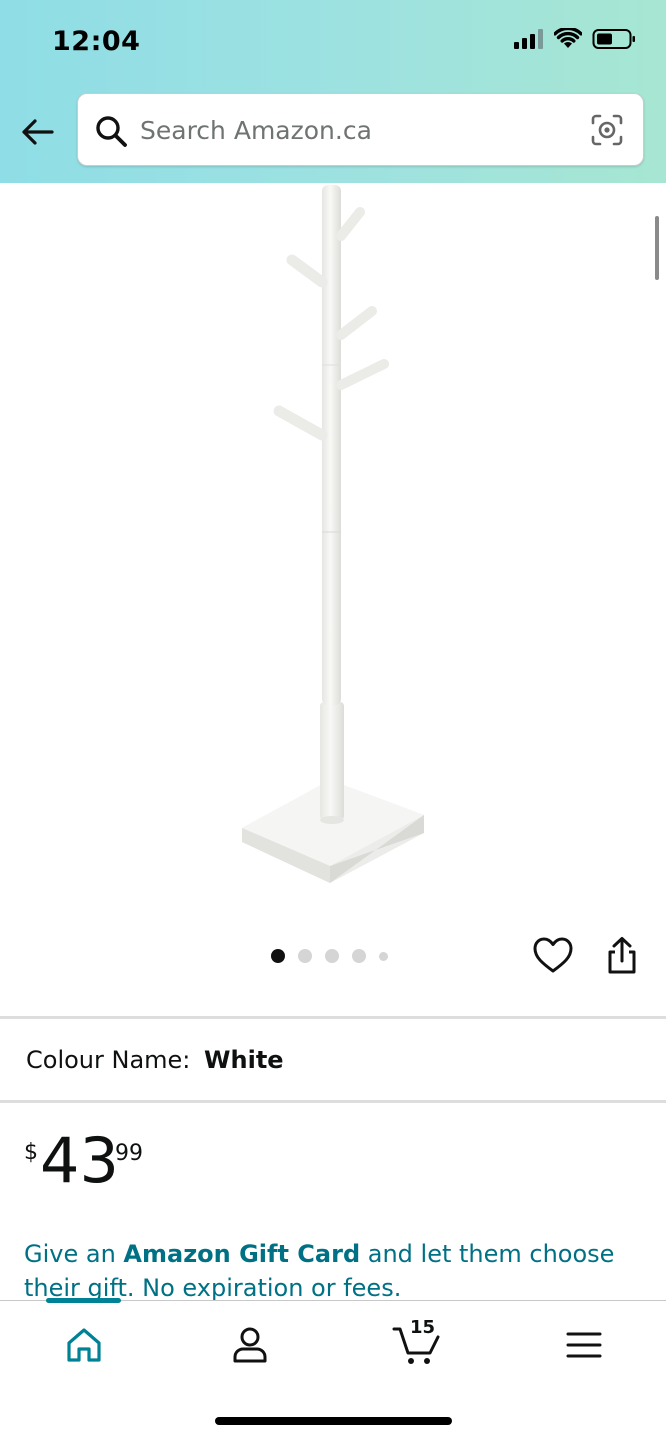 This screenshot has height=1440, width=666. What do you see at coordinates (423, 1327) in the screenshot?
I see `cart-count-badge: 15` at bounding box center [423, 1327].